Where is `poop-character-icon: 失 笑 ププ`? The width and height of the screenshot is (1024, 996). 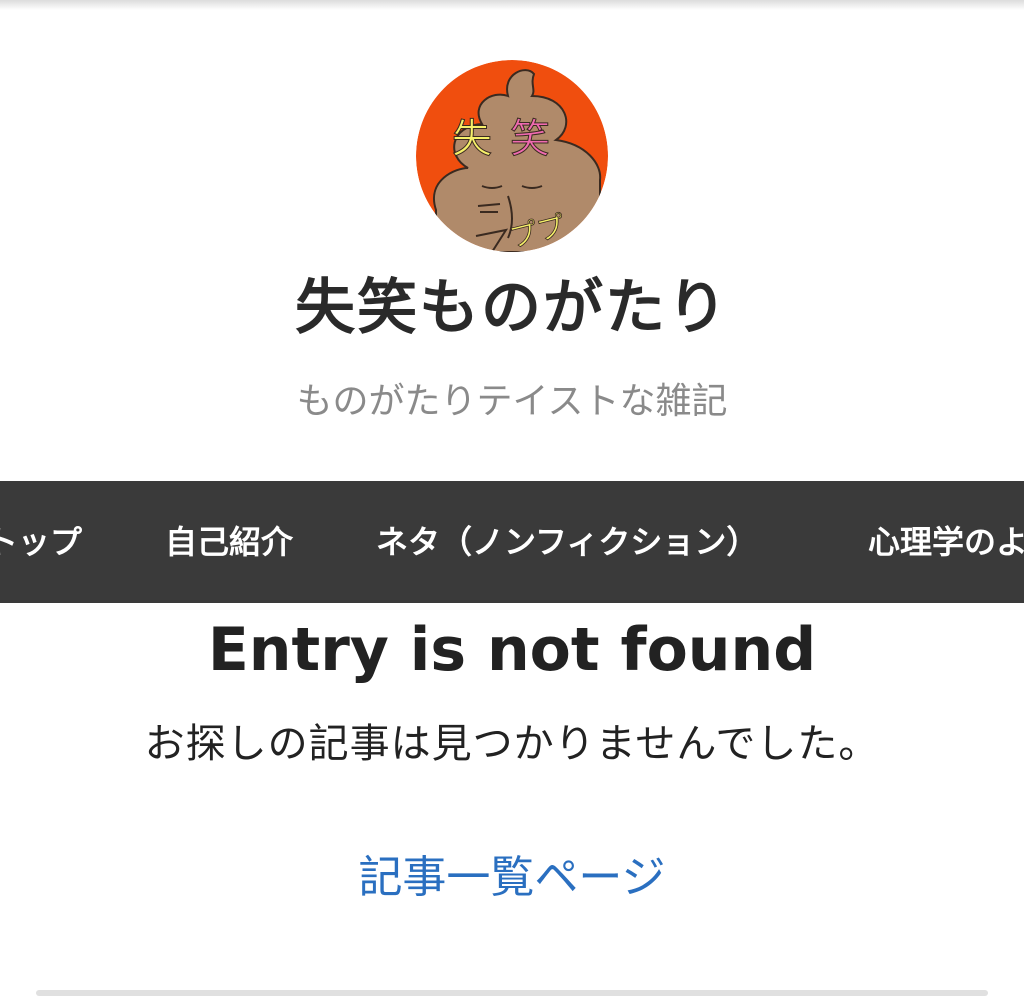
poop-character-icon: 失 笑 ププ is located at coordinates (512, 156).